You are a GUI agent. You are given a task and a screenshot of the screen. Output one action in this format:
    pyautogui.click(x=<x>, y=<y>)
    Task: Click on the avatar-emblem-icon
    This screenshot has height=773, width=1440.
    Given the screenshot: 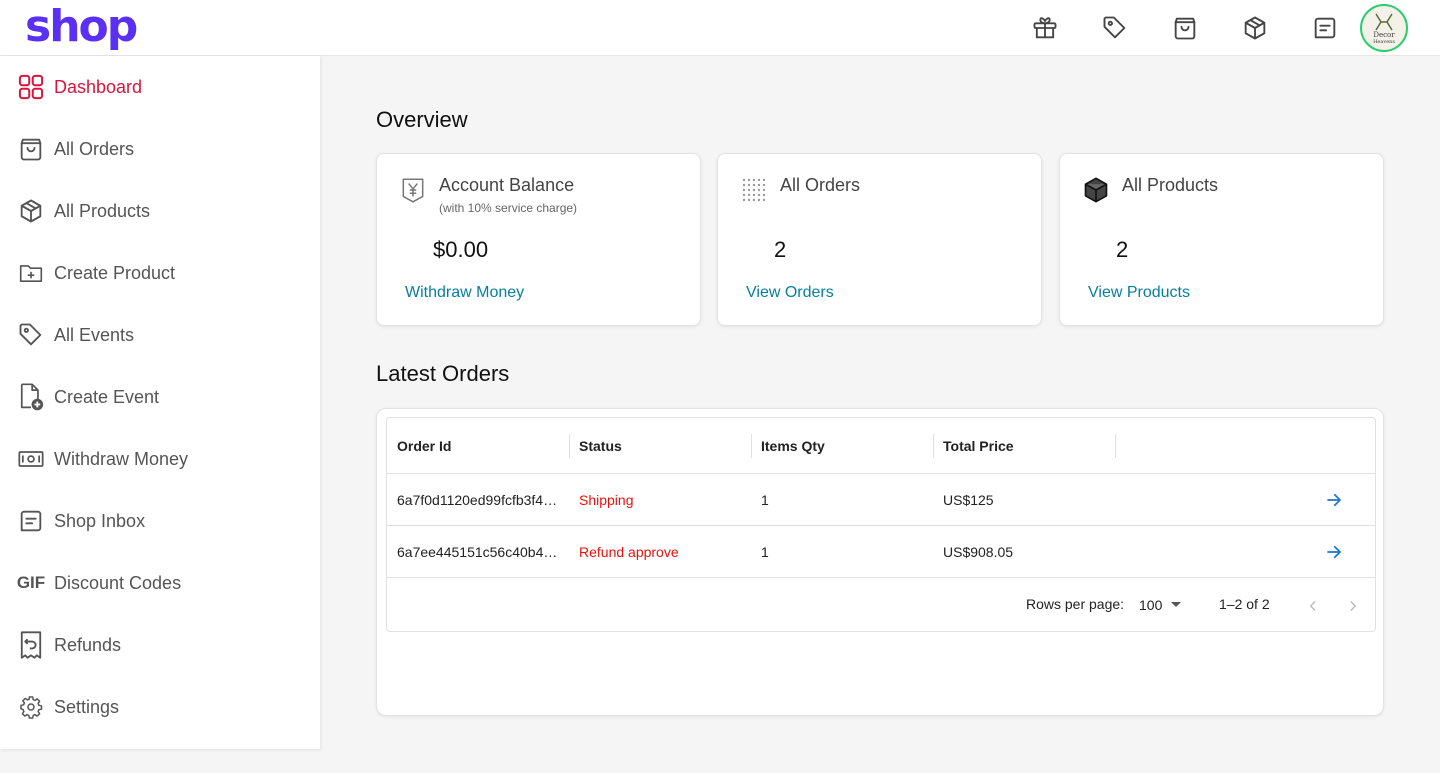 What is the action you would take?
    pyautogui.click(x=1384, y=21)
    